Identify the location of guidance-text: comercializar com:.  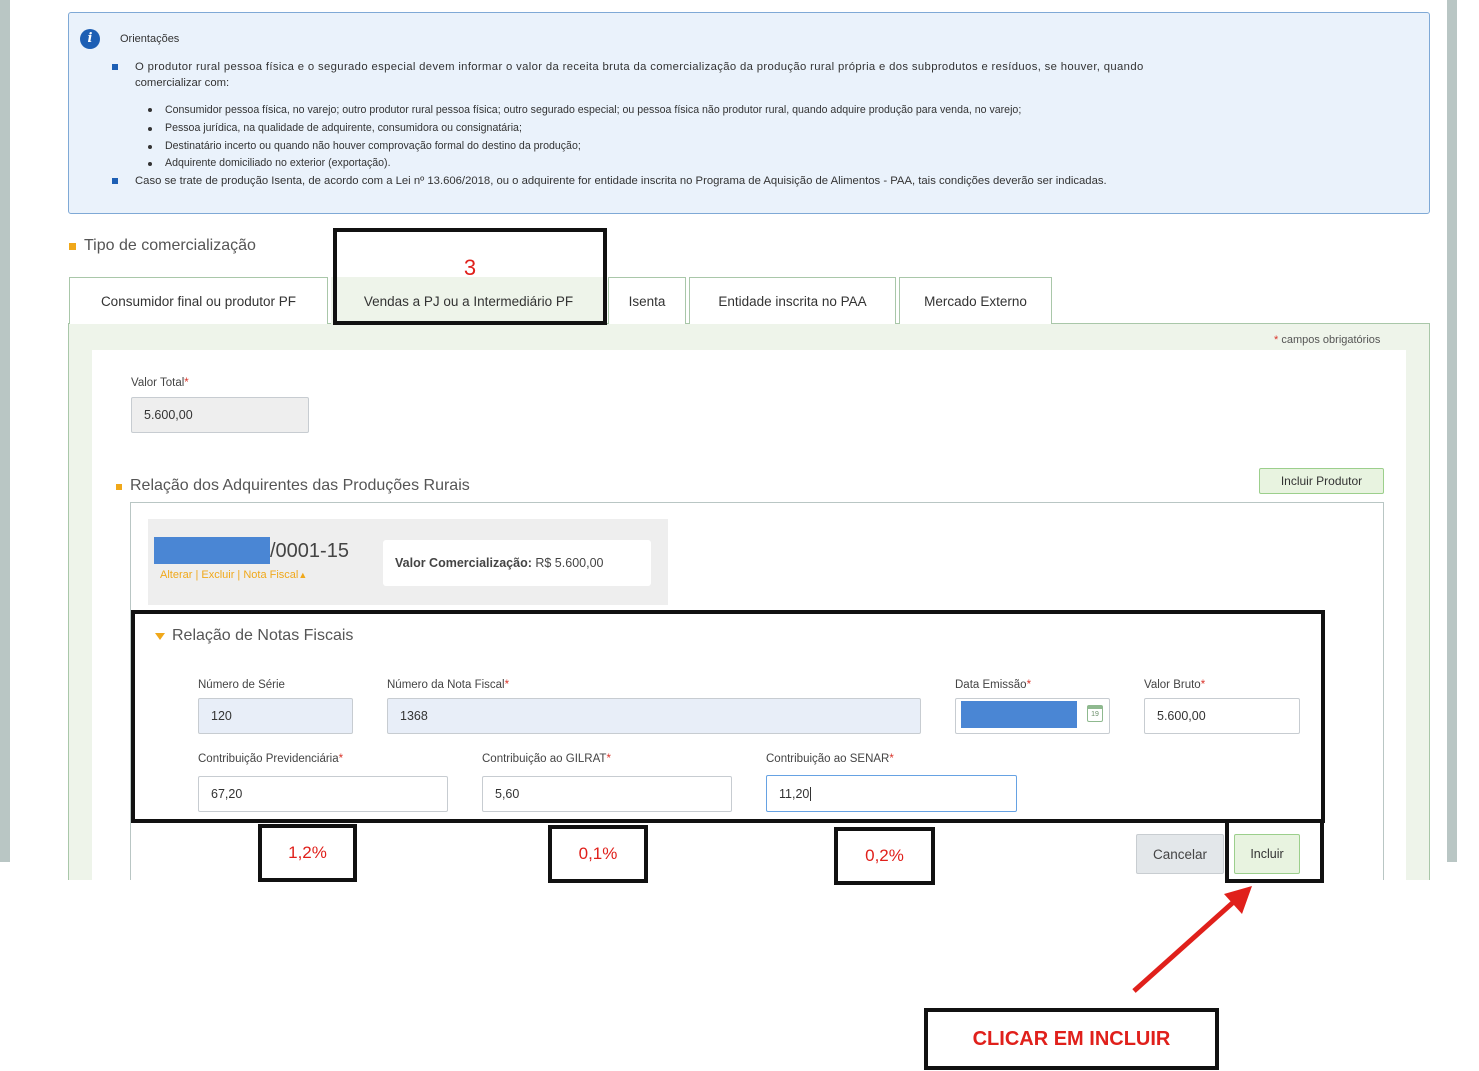
(182, 83).